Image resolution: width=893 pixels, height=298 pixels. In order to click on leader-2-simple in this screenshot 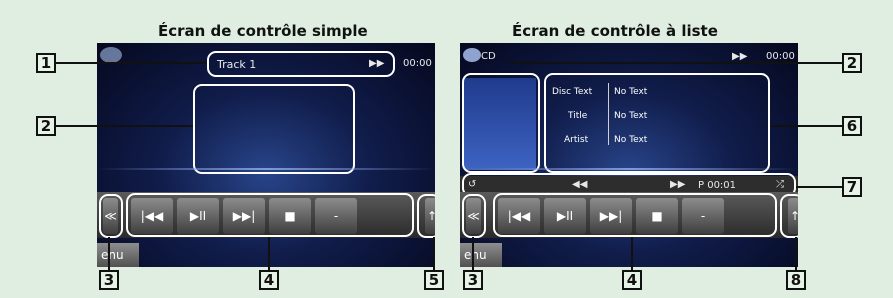, I will do `click(124, 126)`.